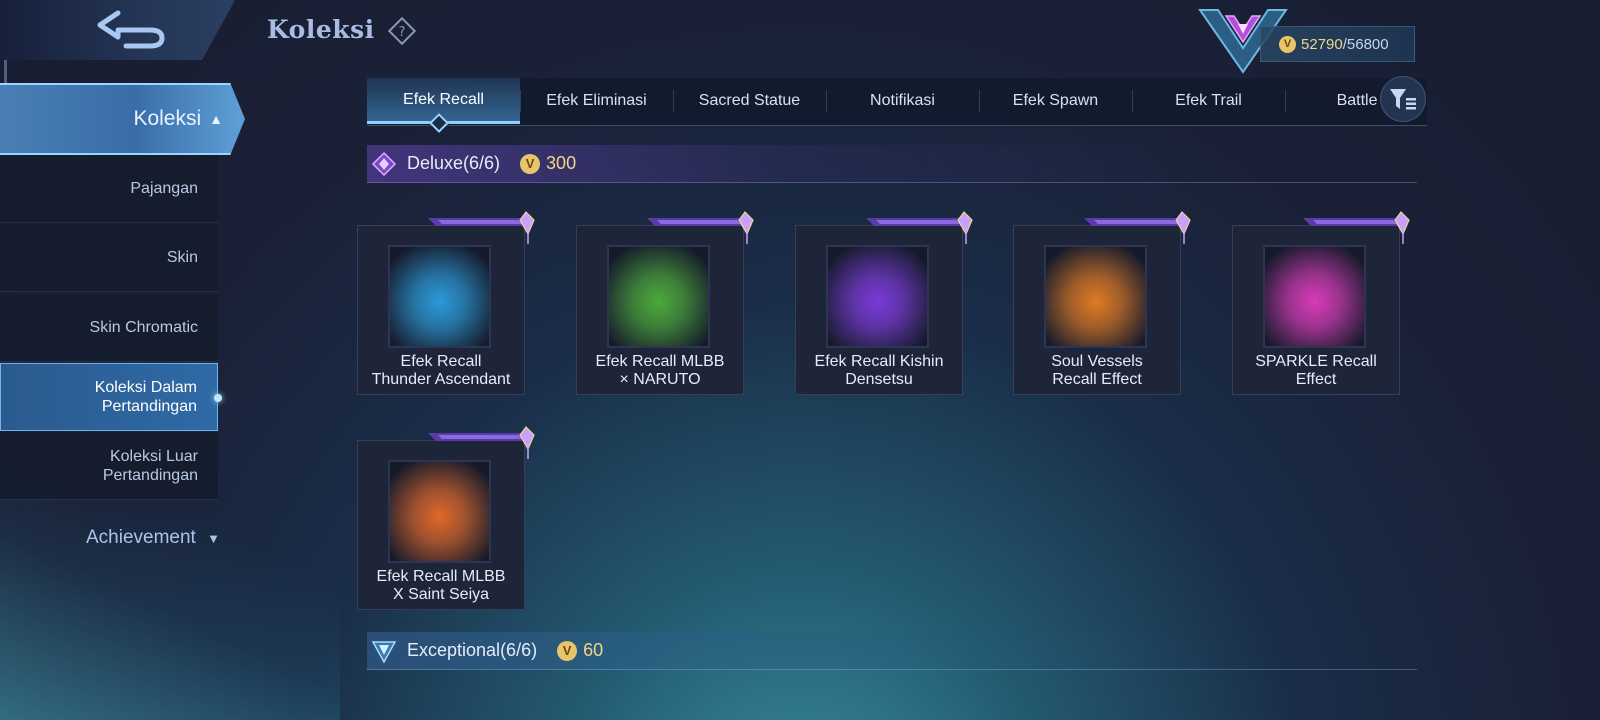 Image resolution: width=1600 pixels, height=720 pixels. What do you see at coordinates (216, 119) in the screenshot?
I see `chevron-up-icon: ▲` at bounding box center [216, 119].